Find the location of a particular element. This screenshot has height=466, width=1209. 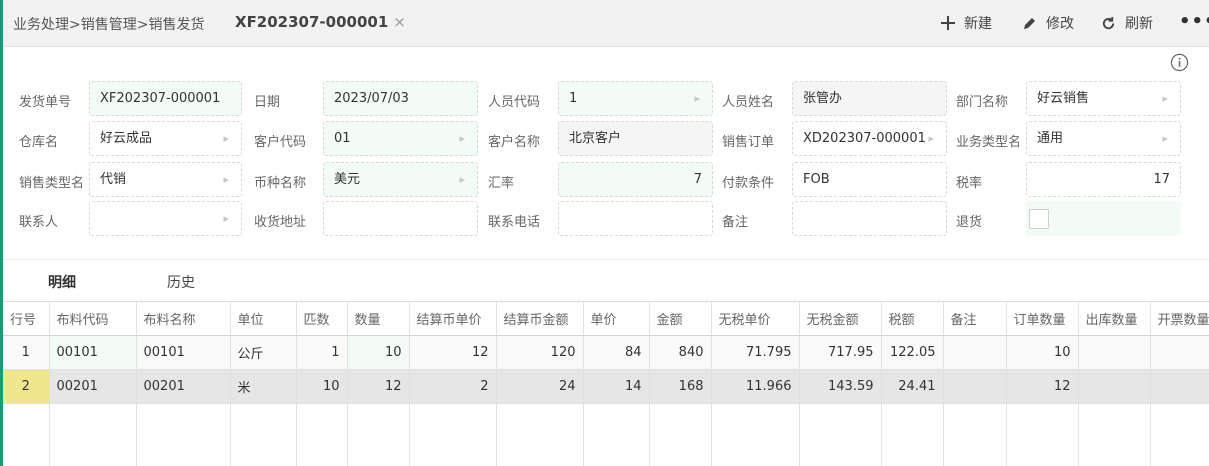

col-header: 数量 is located at coordinates (378, 319).